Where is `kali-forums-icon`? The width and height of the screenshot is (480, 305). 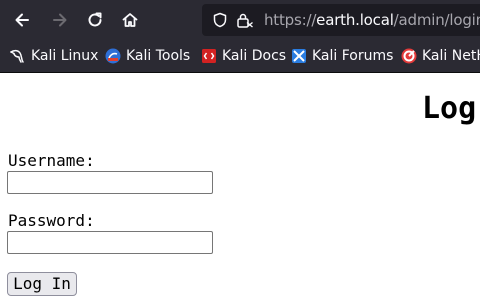 kali-forums-icon is located at coordinates (299, 56).